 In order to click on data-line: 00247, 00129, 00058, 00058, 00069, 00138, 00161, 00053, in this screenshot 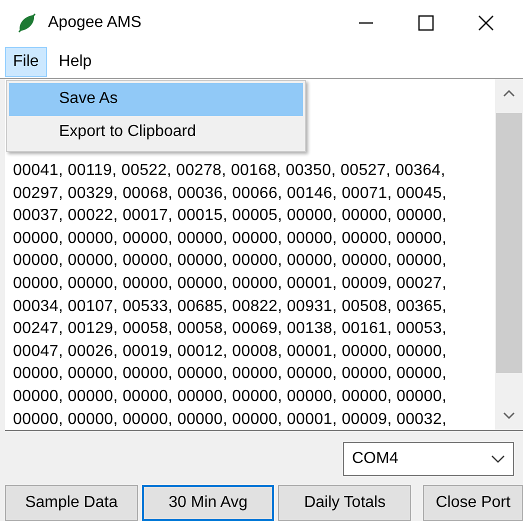, I will do `click(230, 329)`.